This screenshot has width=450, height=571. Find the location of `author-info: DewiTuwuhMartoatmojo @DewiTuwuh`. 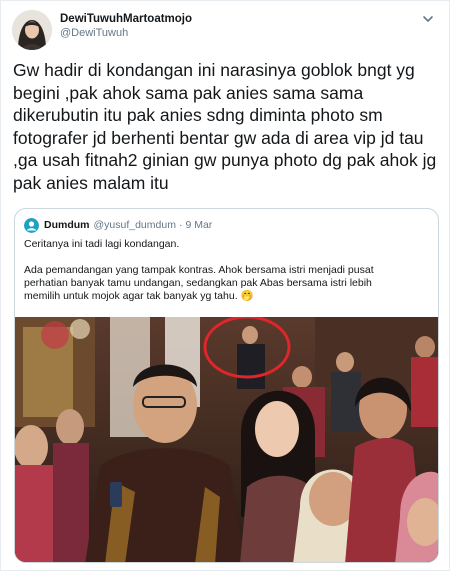

author-info: DewiTuwuhMartoatmojo @DewiTuwuh is located at coordinates (126, 26).